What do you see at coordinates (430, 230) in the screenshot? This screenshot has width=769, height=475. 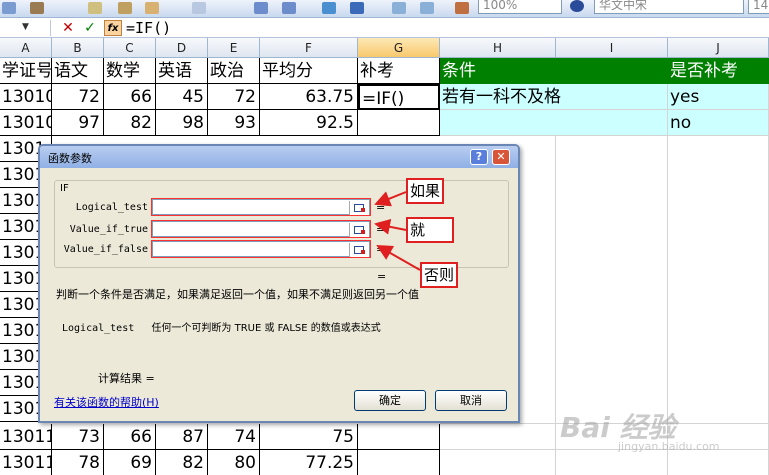 I see `callout-then: 就` at bounding box center [430, 230].